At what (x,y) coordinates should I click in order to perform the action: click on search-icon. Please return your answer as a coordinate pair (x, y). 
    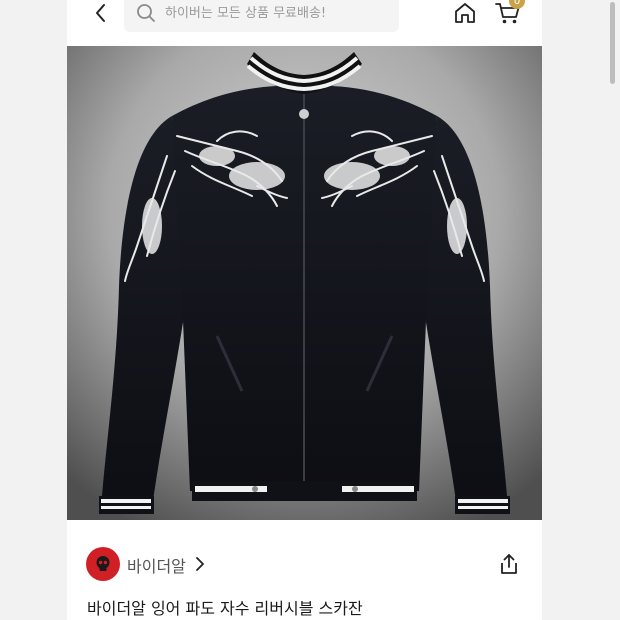
    Looking at the image, I should click on (146, 13).